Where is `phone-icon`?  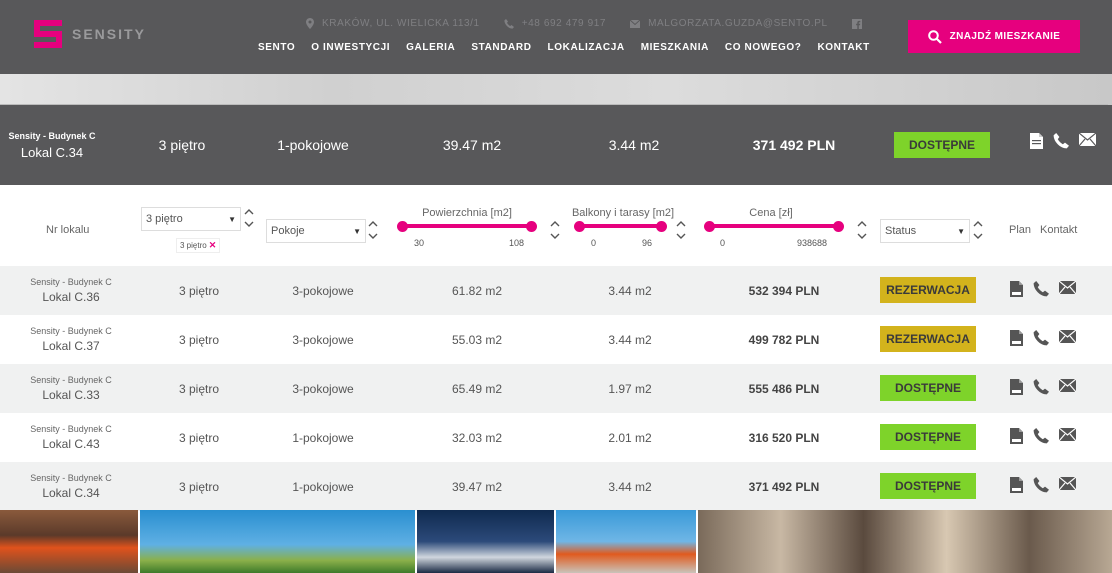 phone-icon is located at coordinates (1041, 485).